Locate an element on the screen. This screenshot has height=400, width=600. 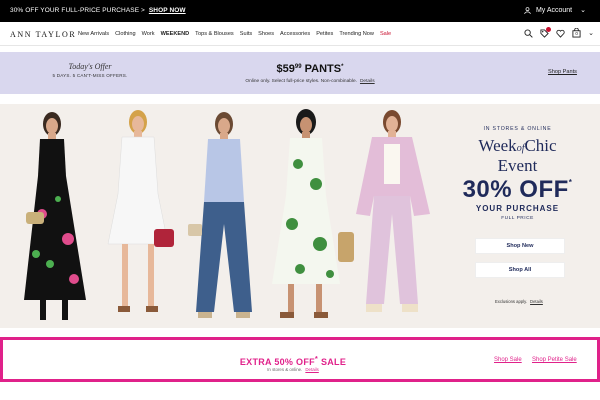
my-account-label: My Account is located at coordinates (554, 10).